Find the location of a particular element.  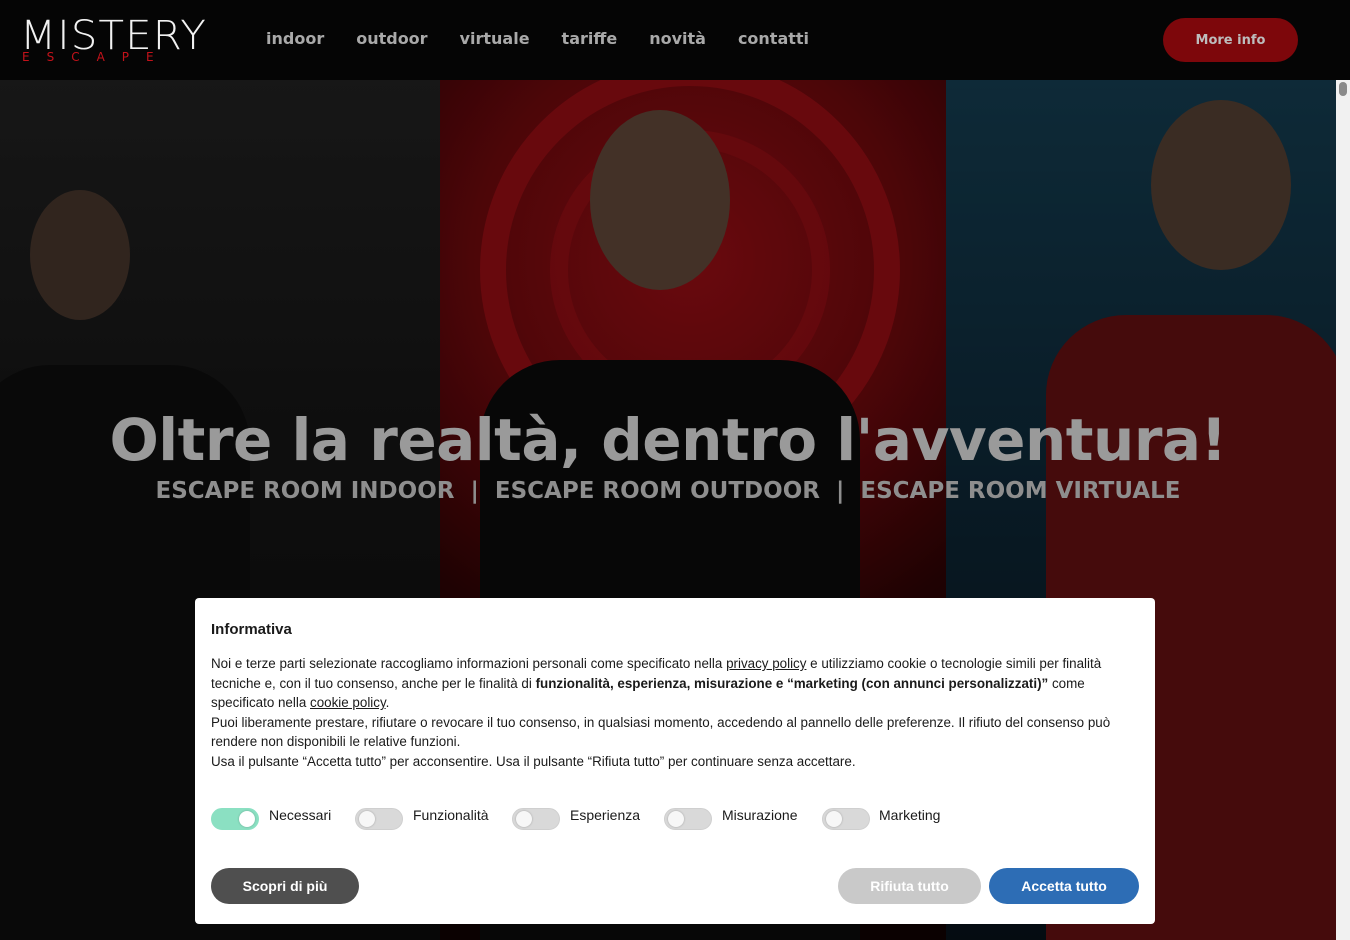

toggle-funzionalita is located at coordinates (379, 819).